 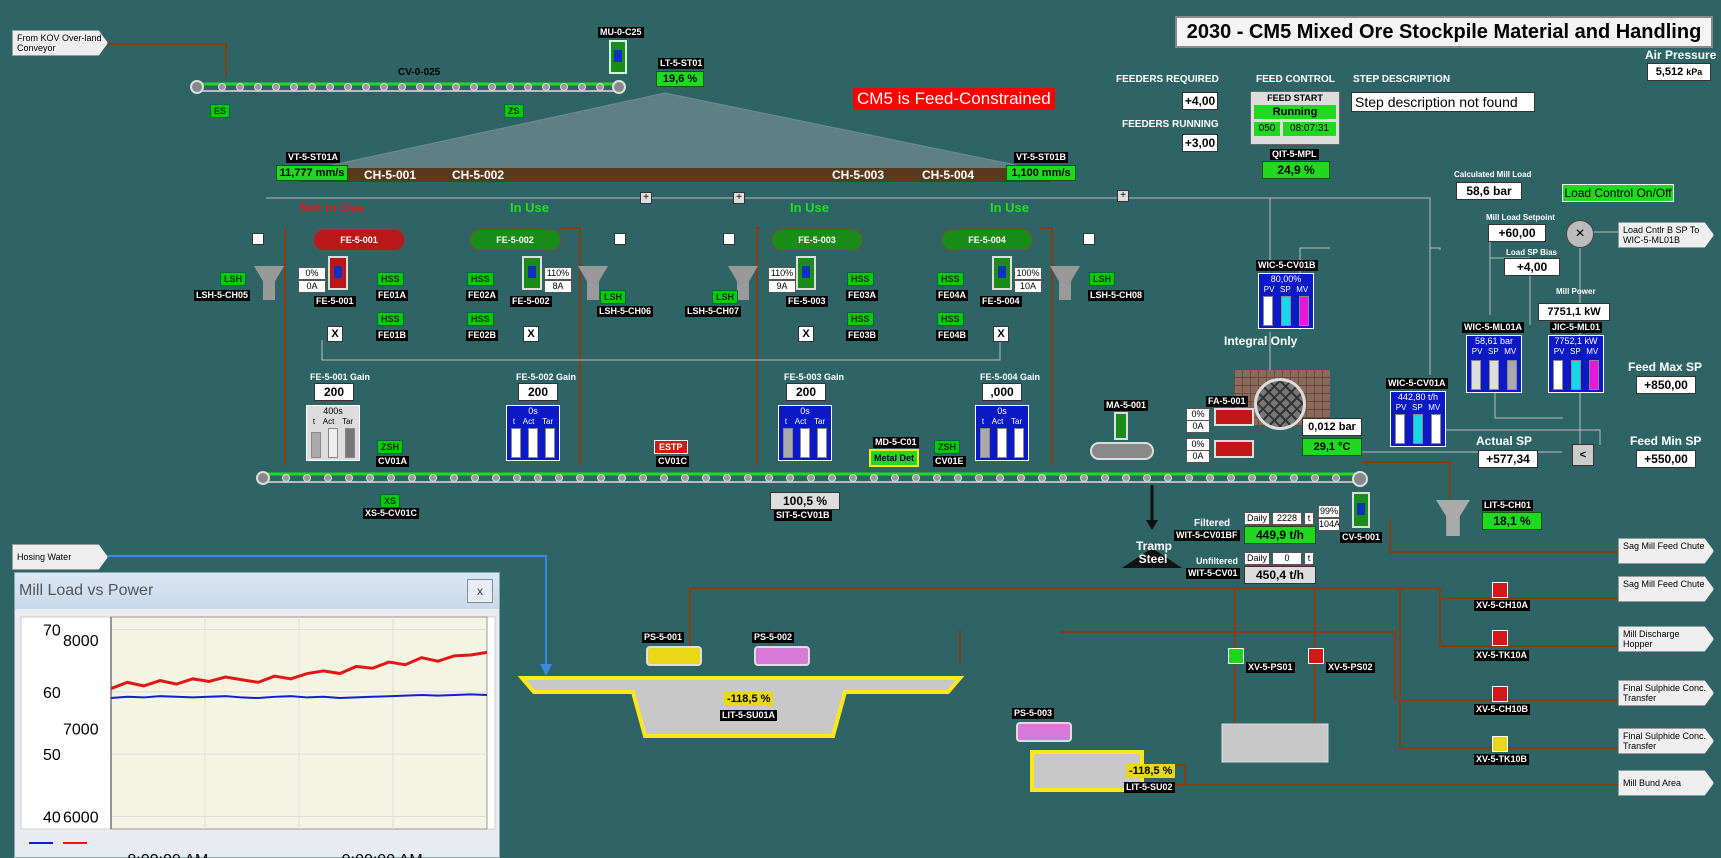 What do you see at coordinates (1350, 667) in the screenshot?
I see `valve-ps02-tag: XV-5-PS02` at bounding box center [1350, 667].